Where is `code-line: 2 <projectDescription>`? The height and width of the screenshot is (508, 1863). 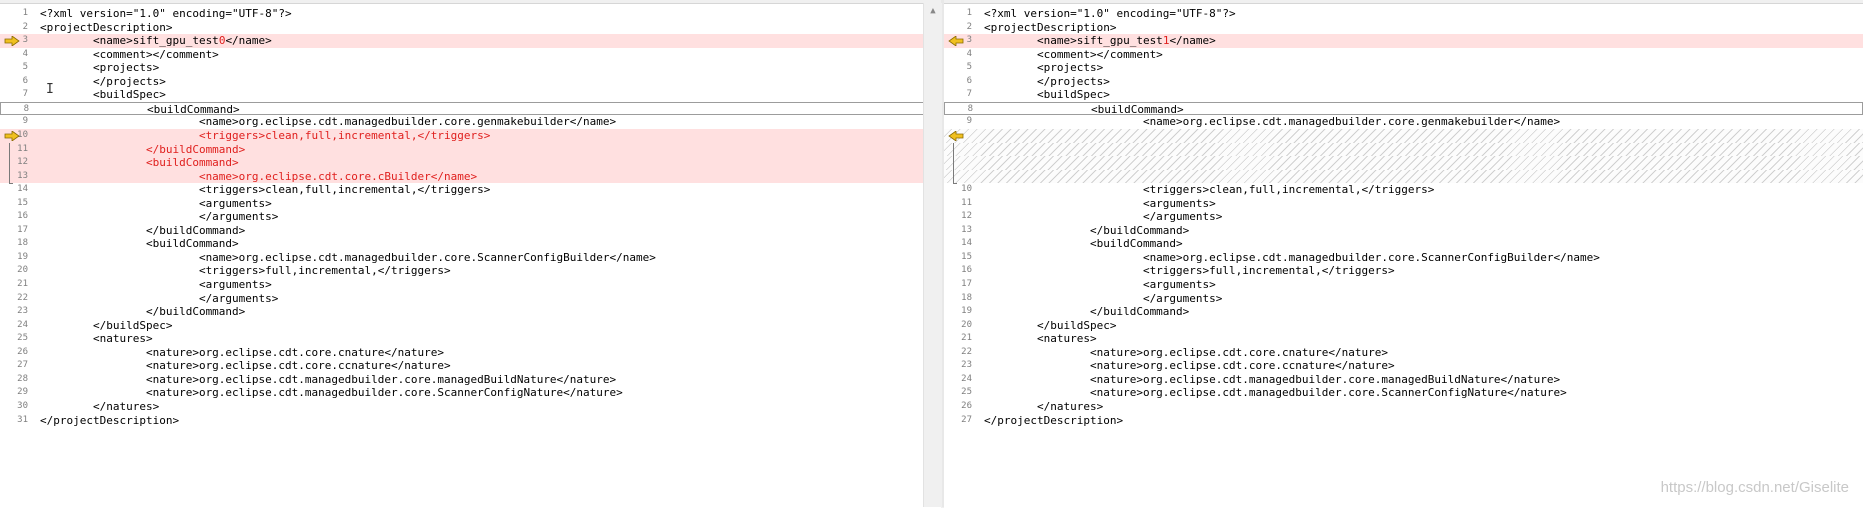
code-line: 2 <projectDescription> is located at coordinates (470, 28).